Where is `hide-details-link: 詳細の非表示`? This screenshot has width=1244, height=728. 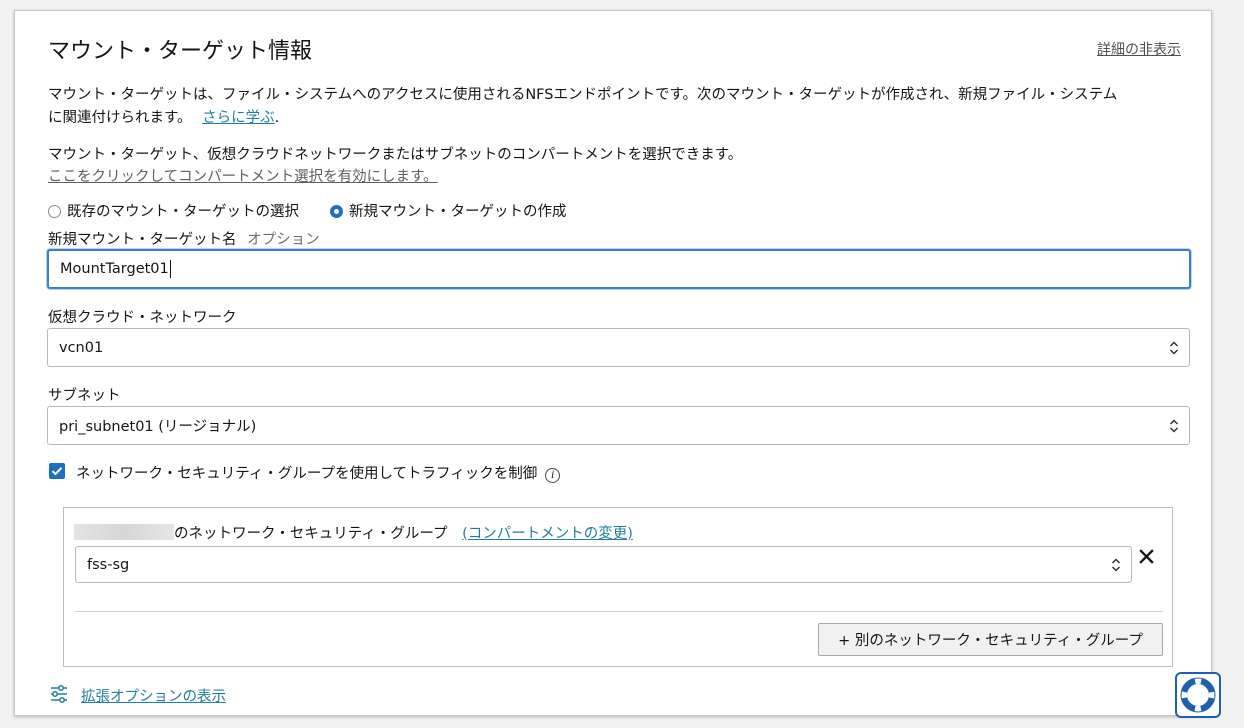 hide-details-link: 詳細の非表示 is located at coordinates (1139, 49).